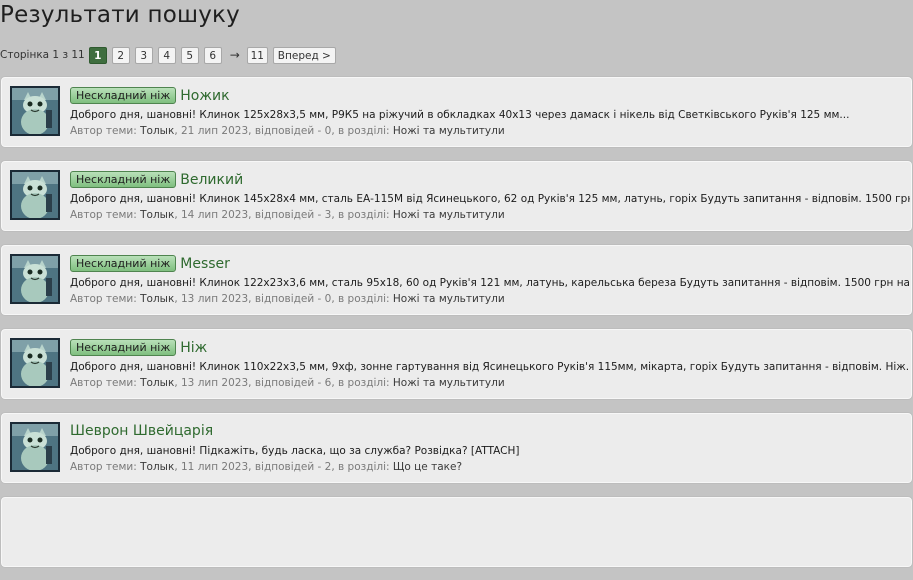 This screenshot has width=913, height=580. I want to click on result-date: 14 лип 2023, so click(215, 215).